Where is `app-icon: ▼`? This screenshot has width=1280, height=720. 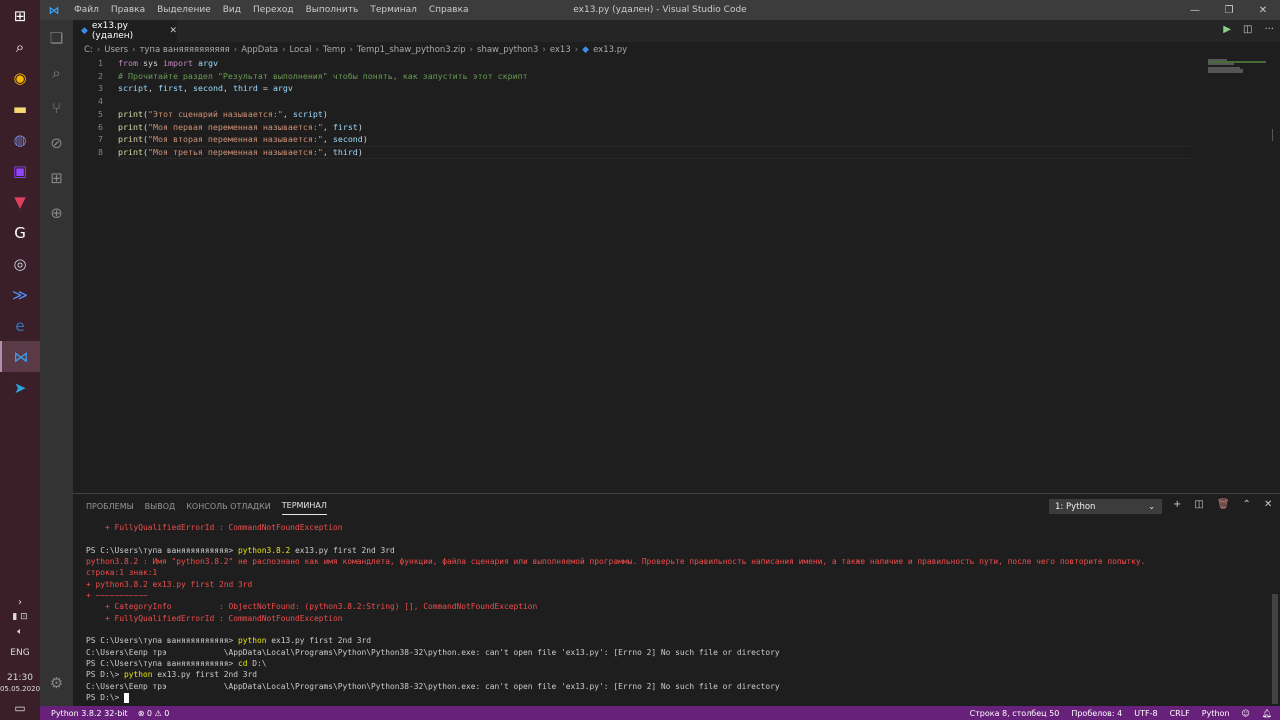 app-icon: ▼ is located at coordinates (20, 201).